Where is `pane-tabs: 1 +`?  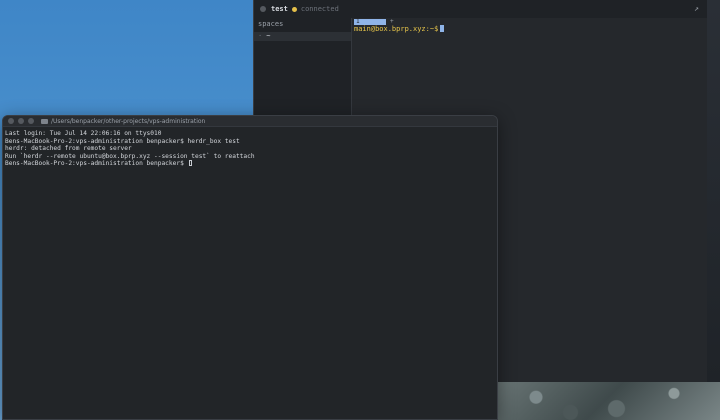 pane-tabs: 1 + is located at coordinates (530, 21).